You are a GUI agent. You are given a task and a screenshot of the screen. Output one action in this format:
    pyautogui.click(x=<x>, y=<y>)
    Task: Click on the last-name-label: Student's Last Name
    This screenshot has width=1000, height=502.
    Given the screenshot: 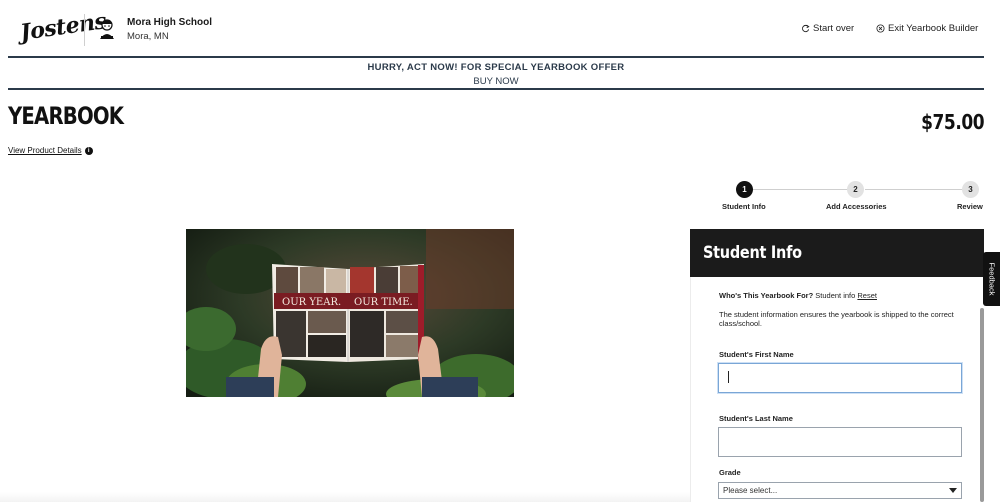 What is the action you would take?
    pyautogui.click(x=756, y=418)
    